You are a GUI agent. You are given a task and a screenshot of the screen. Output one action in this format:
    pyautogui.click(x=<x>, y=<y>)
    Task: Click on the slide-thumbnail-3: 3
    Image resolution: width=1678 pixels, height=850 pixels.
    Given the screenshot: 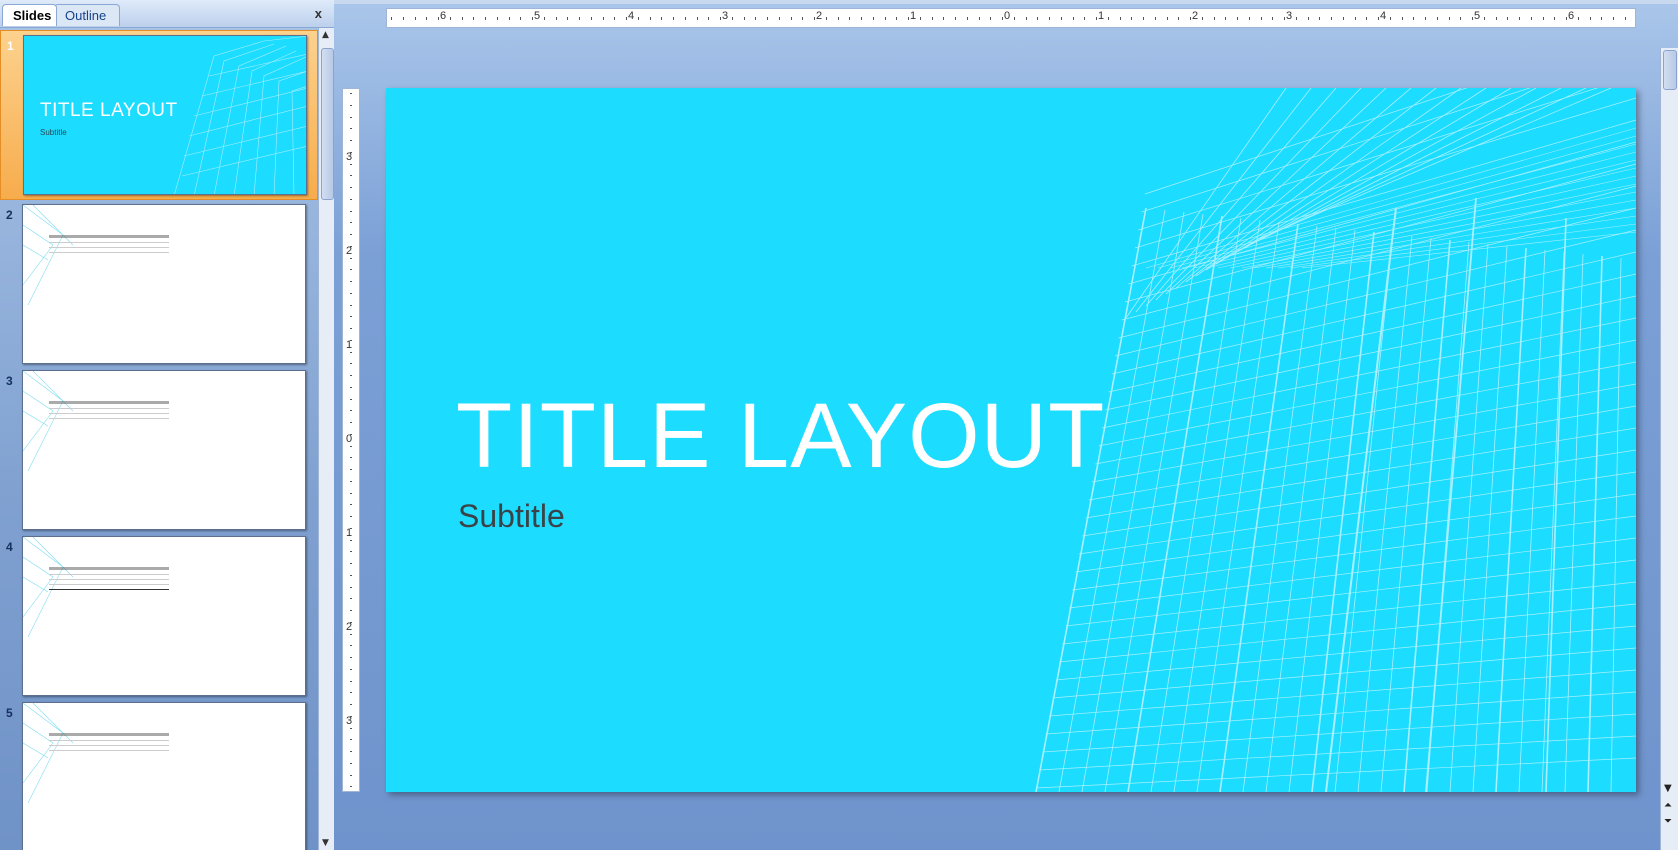 What is the action you would take?
    pyautogui.click(x=159, y=451)
    